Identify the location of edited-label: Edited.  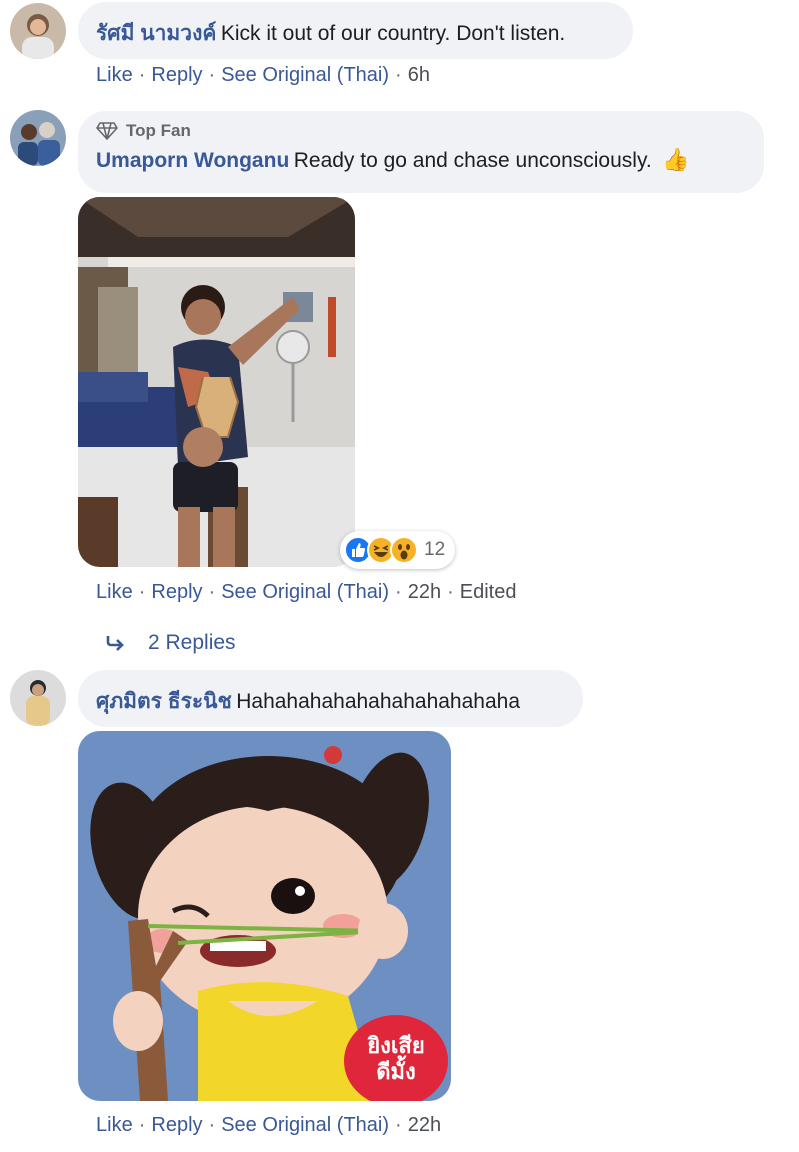
(488, 592).